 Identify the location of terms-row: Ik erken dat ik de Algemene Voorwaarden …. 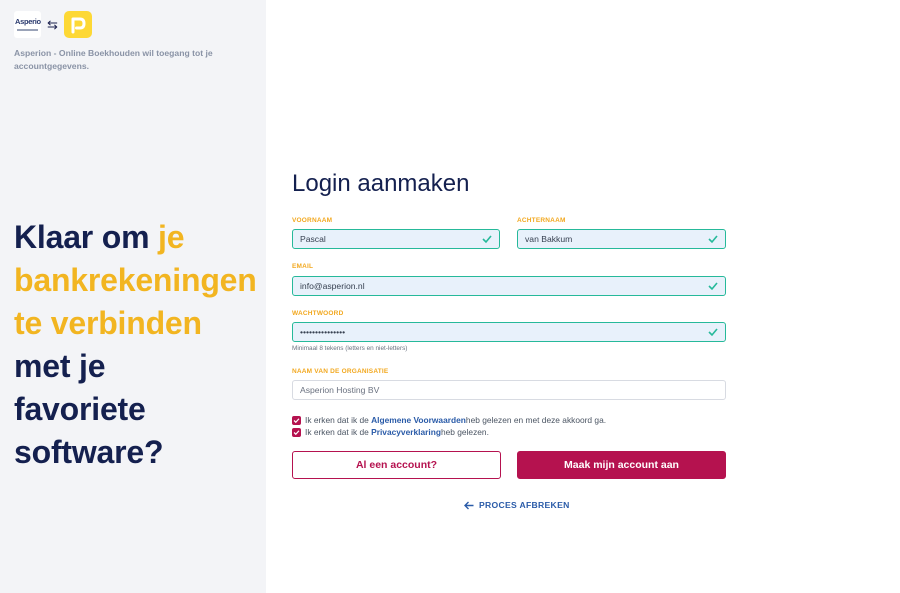
(449, 420).